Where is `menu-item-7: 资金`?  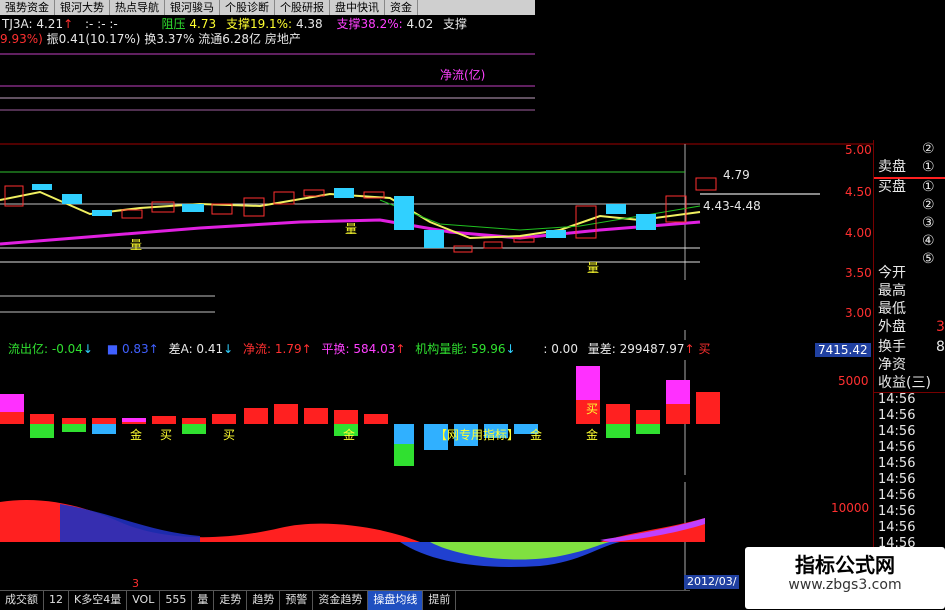 menu-item-7: 资金 is located at coordinates (401, 7).